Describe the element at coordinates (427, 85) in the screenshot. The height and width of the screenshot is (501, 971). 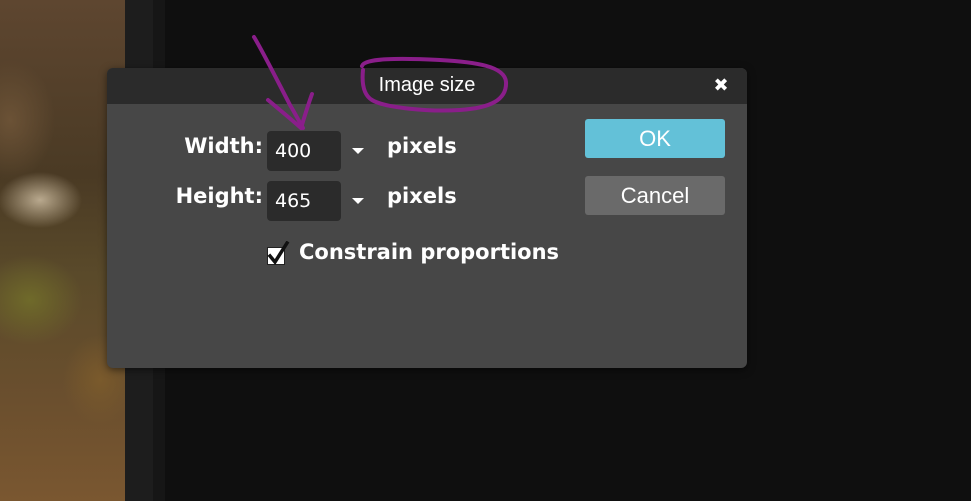
I see `dialog-title: Image size` at that location.